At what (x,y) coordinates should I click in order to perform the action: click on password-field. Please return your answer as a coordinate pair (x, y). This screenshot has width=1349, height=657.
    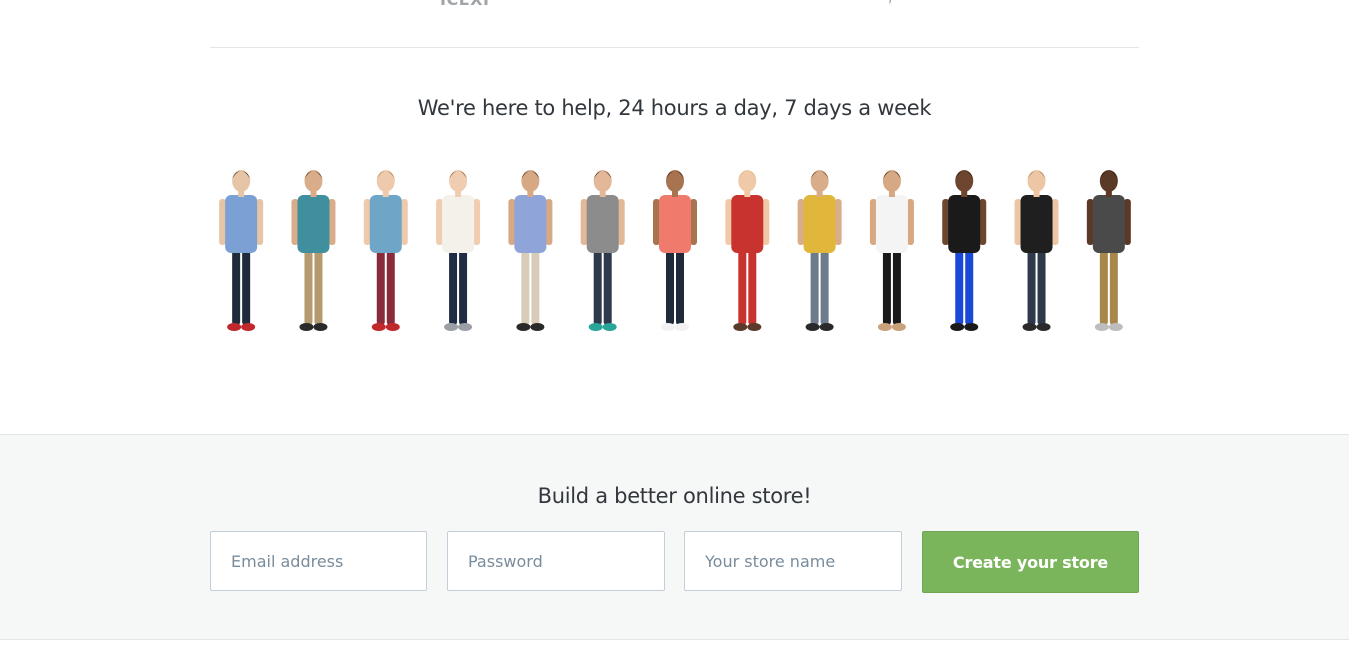
    Looking at the image, I should click on (556, 561).